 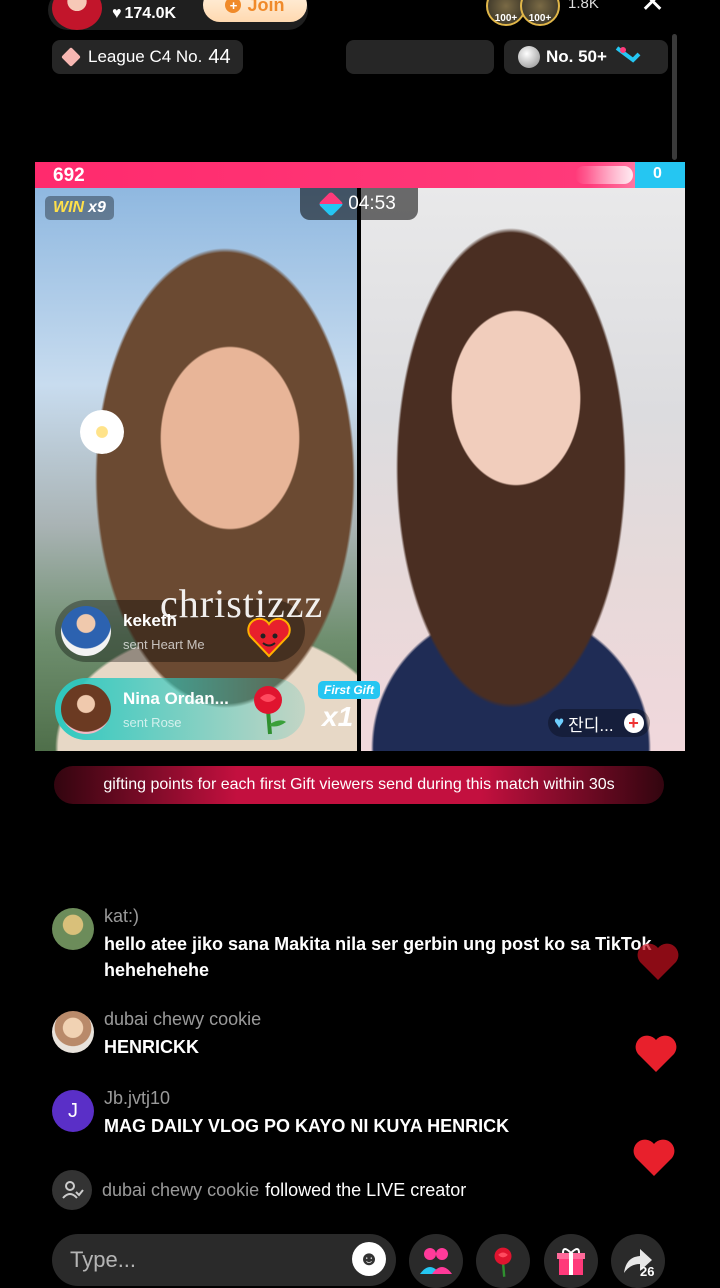 What do you see at coordinates (71, 57) in the screenshot?
I see `gem-icon` at bounding box center [71, 57].